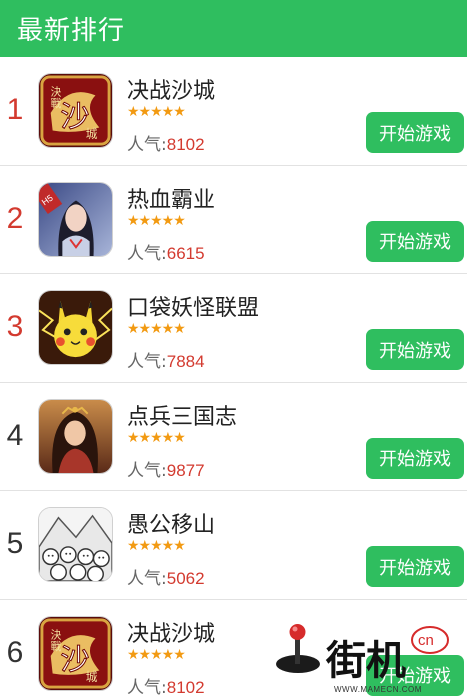  I want to click on rank-number: 2, so click(15, 218).